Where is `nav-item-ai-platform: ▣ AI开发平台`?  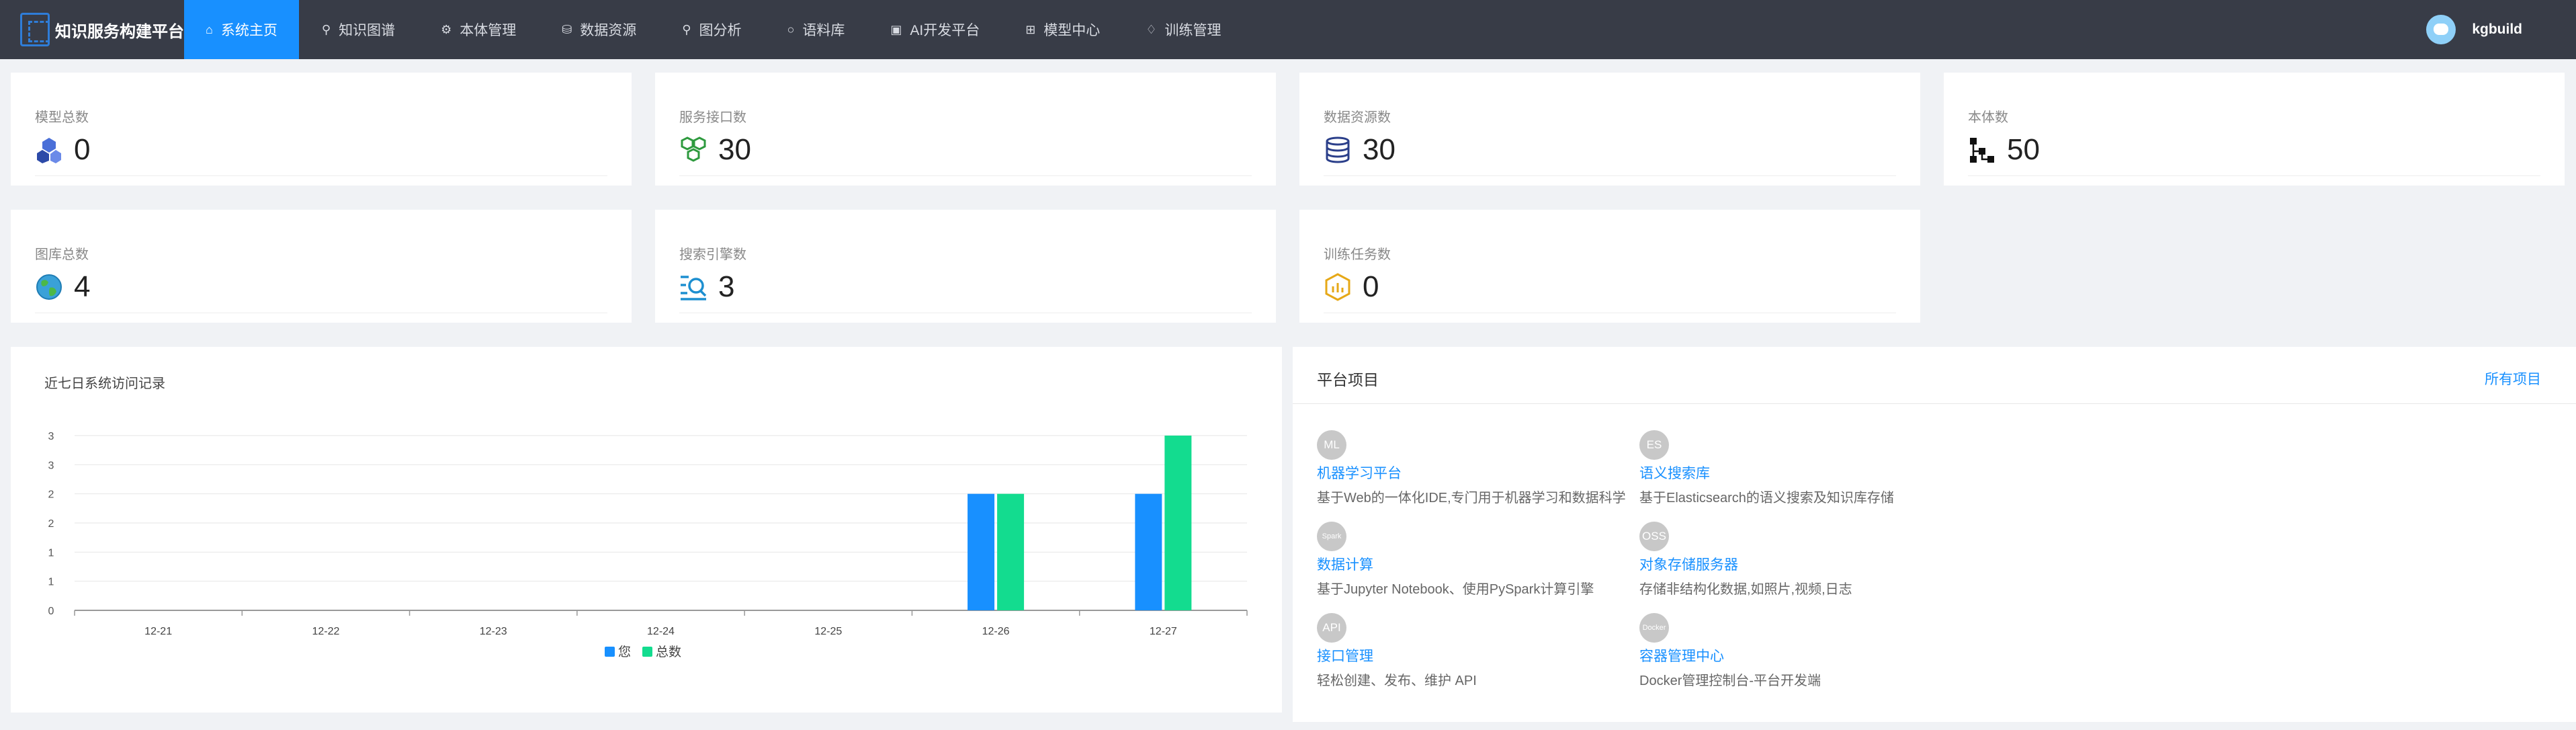
nav-item-ai-platform: ▣ AI开发平台 is located at coordinates (934, 29).